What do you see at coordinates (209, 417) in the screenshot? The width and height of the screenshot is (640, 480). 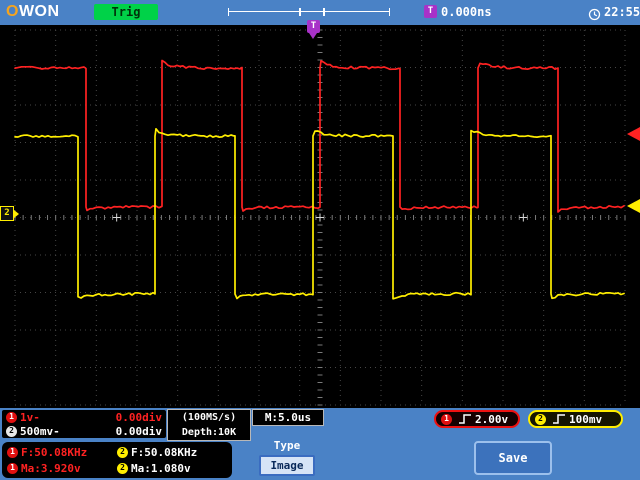 I see `sample-rate-readout: (100MS/s)` at bounding box center [209, 417].